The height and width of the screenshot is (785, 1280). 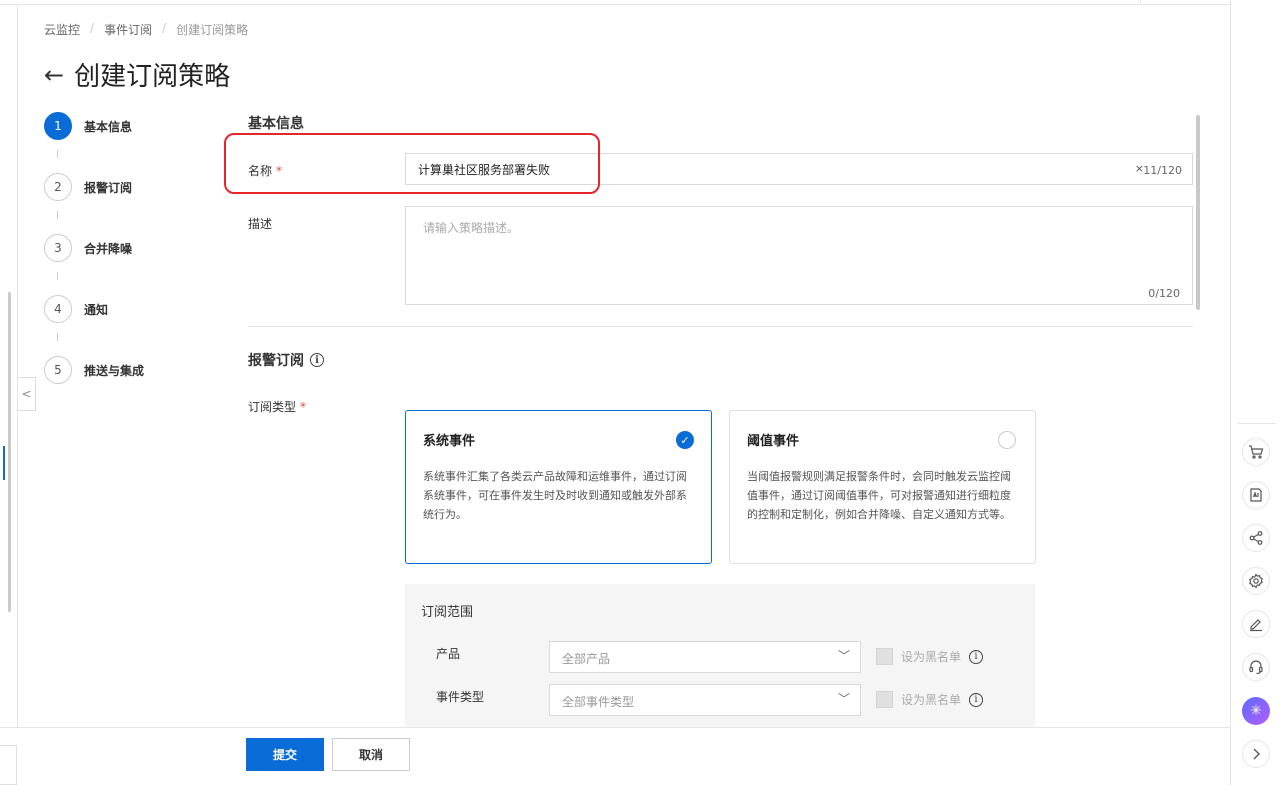 What do you see at coordinates (8, 765) in the screenshot?
I see `footer-left-tab` at bounding box center [8, 765].